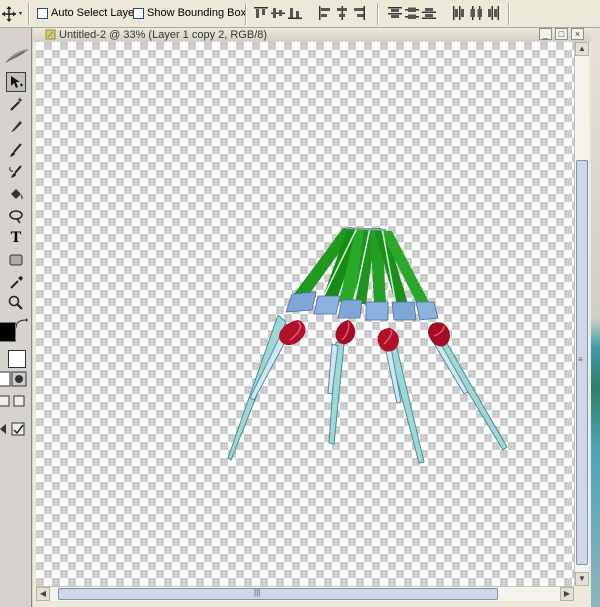 The image size is (600, 607). Describe the element at coordinates (16, 282) in the screenshot. I see `eyedropper-icon` at that location.